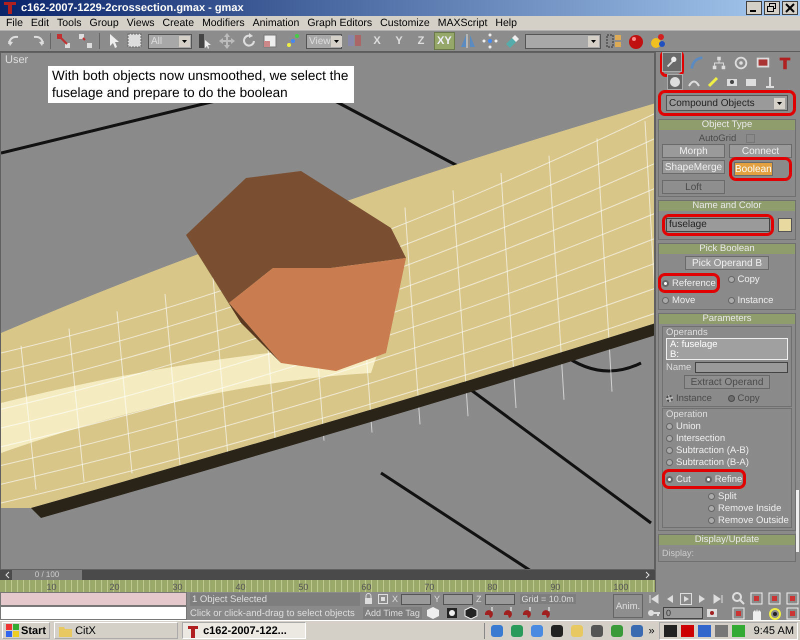  I want to click on close-button, so click(790, 8).